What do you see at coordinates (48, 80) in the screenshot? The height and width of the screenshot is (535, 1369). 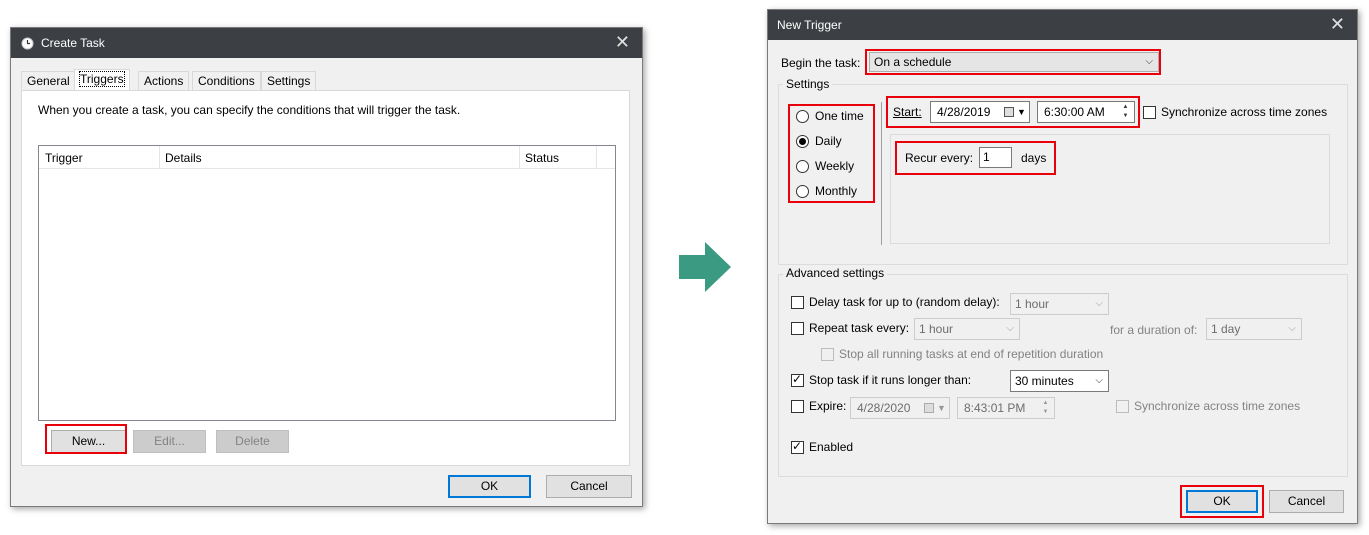 I see `tab-general: General` at bounding box center [48, 80].